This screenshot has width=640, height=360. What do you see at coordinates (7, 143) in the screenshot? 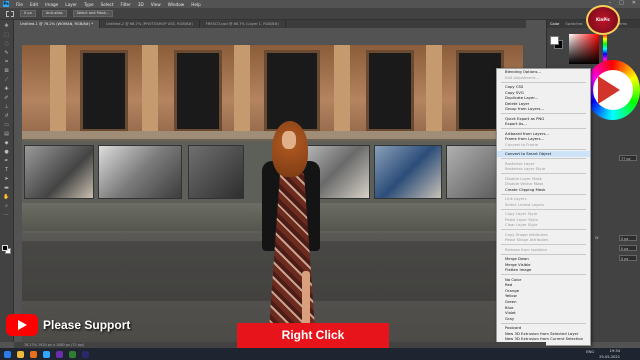
I see `blur-tool-icon: ◆` at bounding box center [7, 143].